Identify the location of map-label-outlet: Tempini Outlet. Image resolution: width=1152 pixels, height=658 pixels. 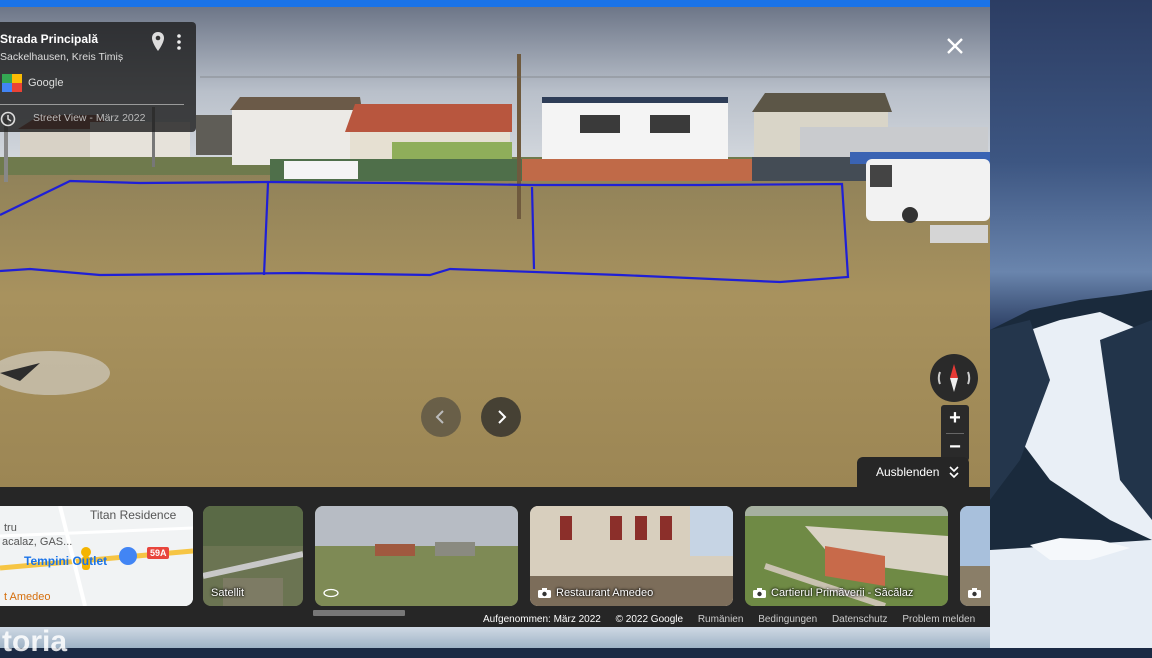
(66, 561).